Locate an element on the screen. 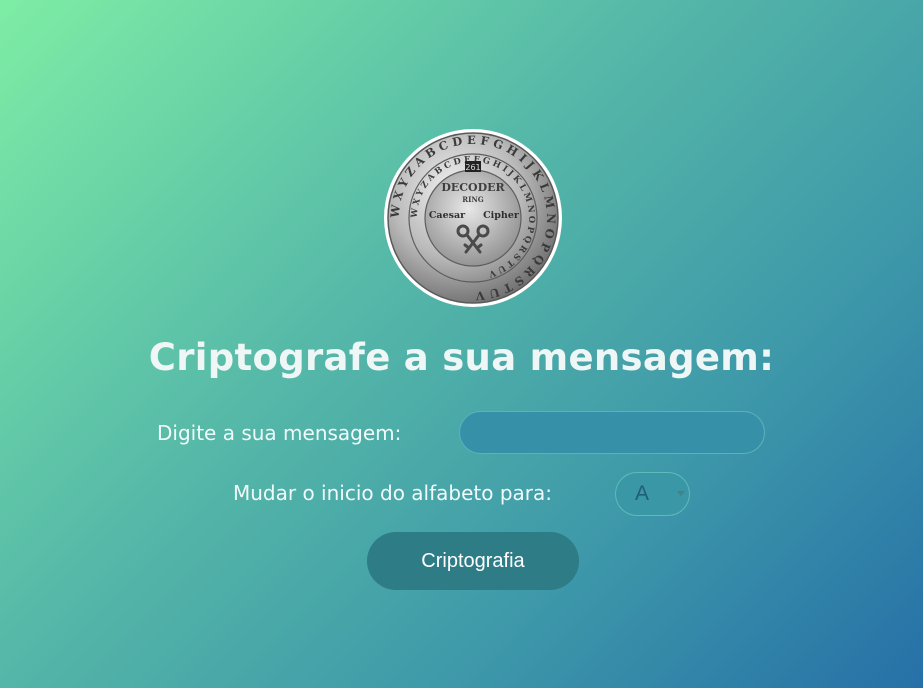 The height and width of the screenshot is (688, 923). ring-badge: 261 is located at coordinates (472, 167).